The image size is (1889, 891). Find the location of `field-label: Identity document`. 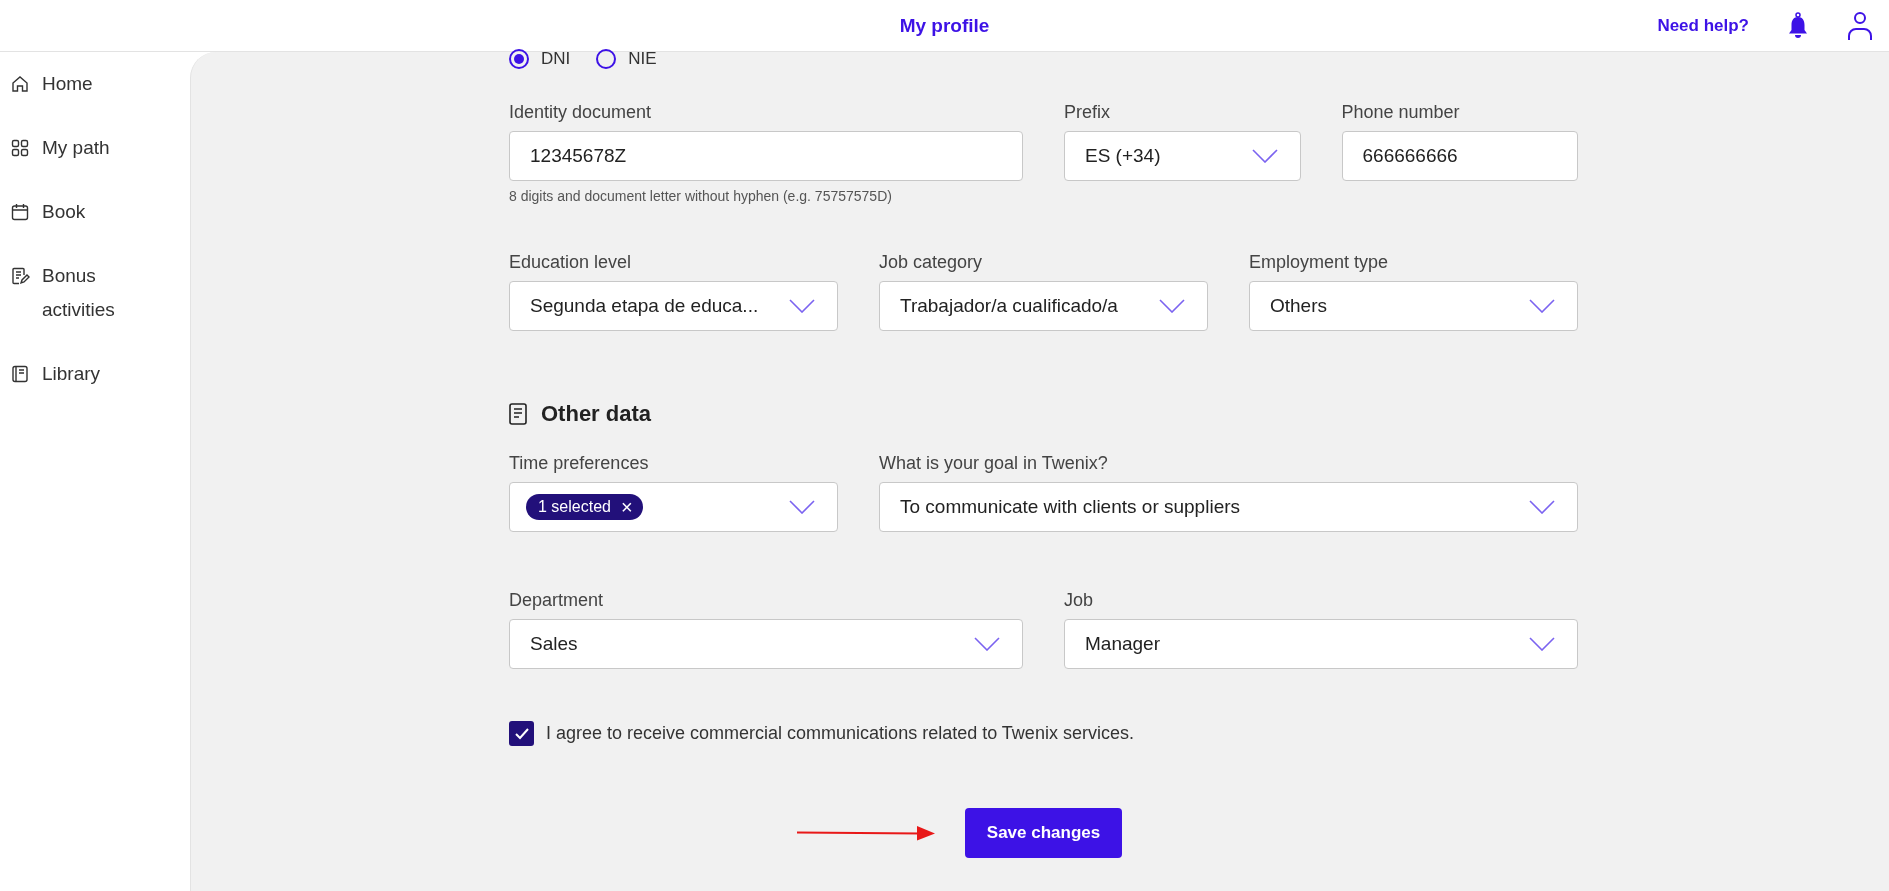

field-label: Identity document is located at coordinates (581, 112).